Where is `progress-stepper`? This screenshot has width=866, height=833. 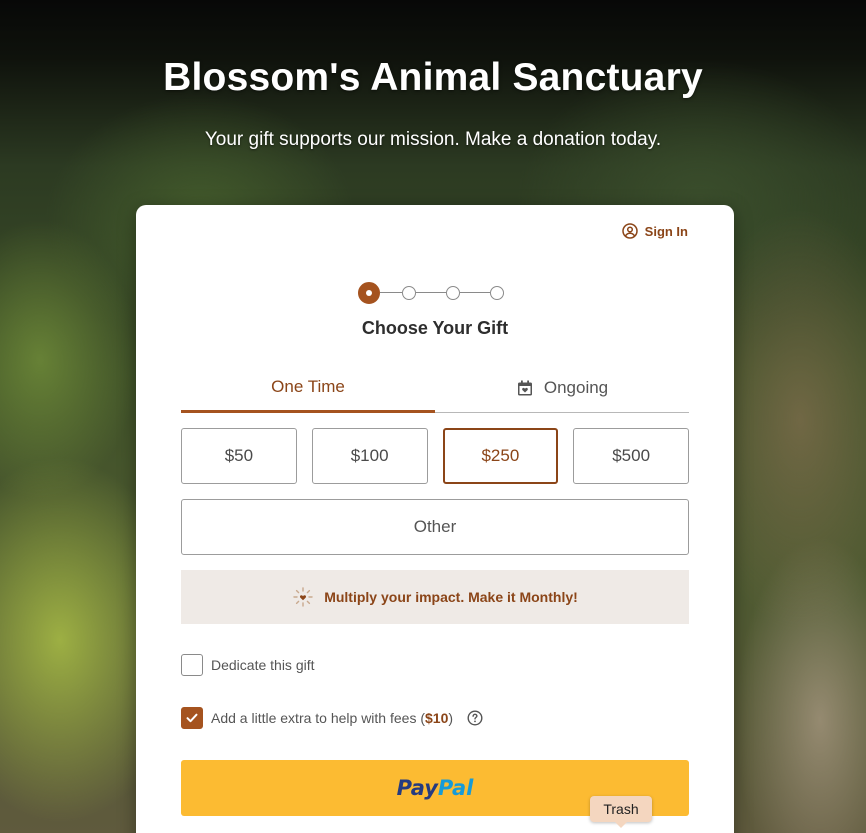
progress-stepper is located at coordinates (433, 293).